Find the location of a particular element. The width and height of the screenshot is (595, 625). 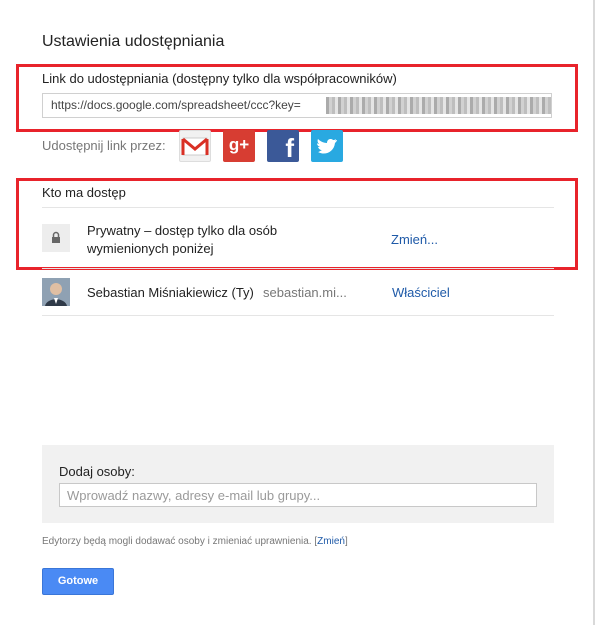

who-has-access-label: Kto ma dostęp is located at coordinates (84, 192).